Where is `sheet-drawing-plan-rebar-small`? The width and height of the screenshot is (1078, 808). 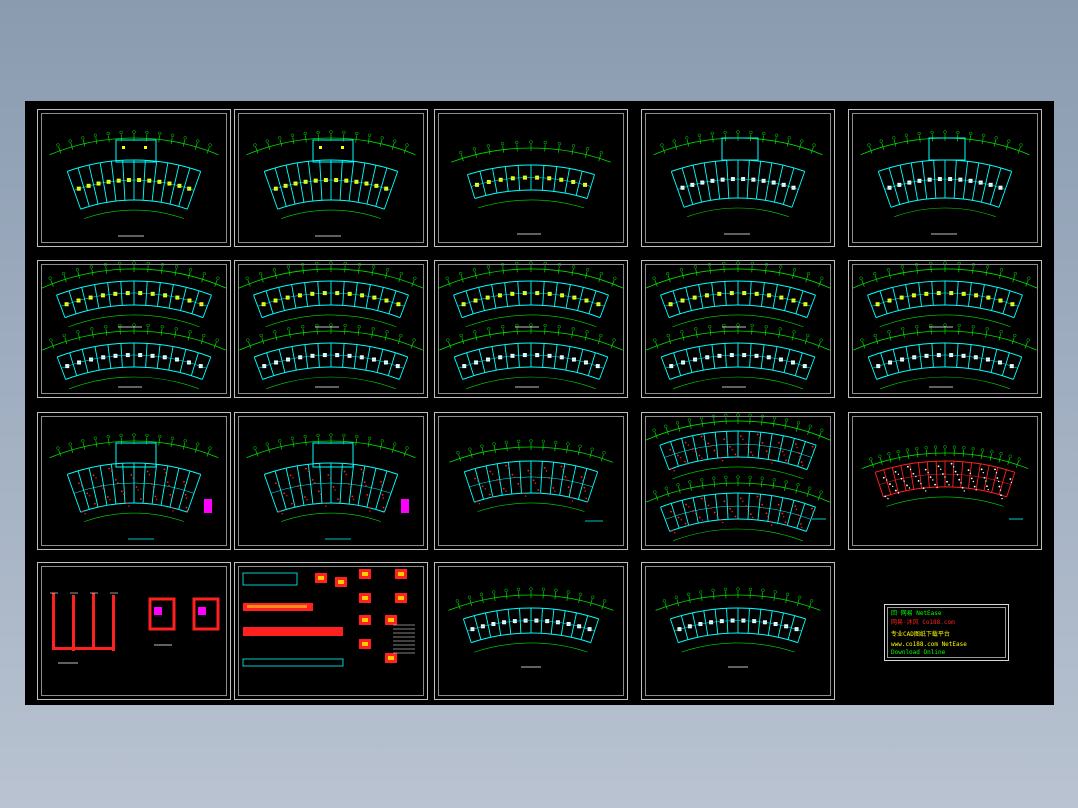
sheet-drawing-plan-rebar-small is located at coordinates (531, 480).